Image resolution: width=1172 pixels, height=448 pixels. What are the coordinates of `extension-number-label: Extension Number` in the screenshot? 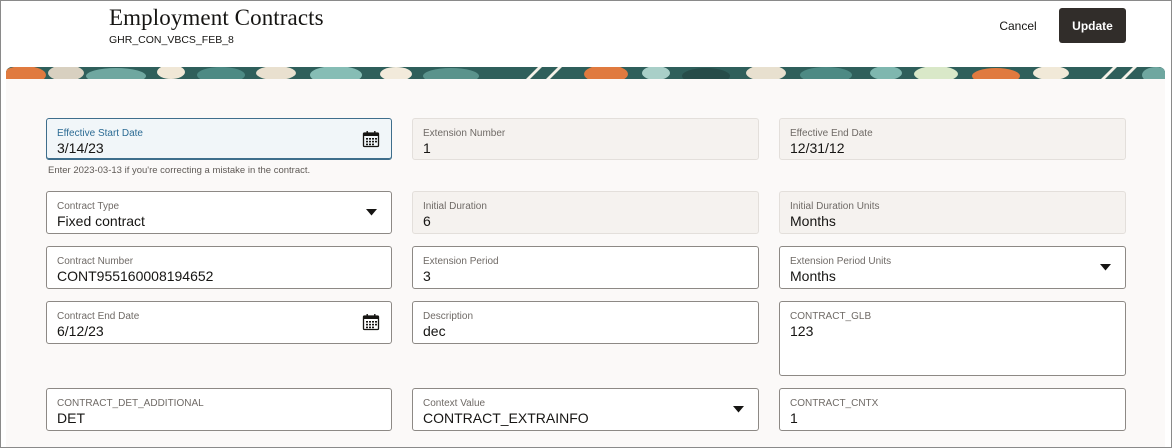 It's located at (464, 133).